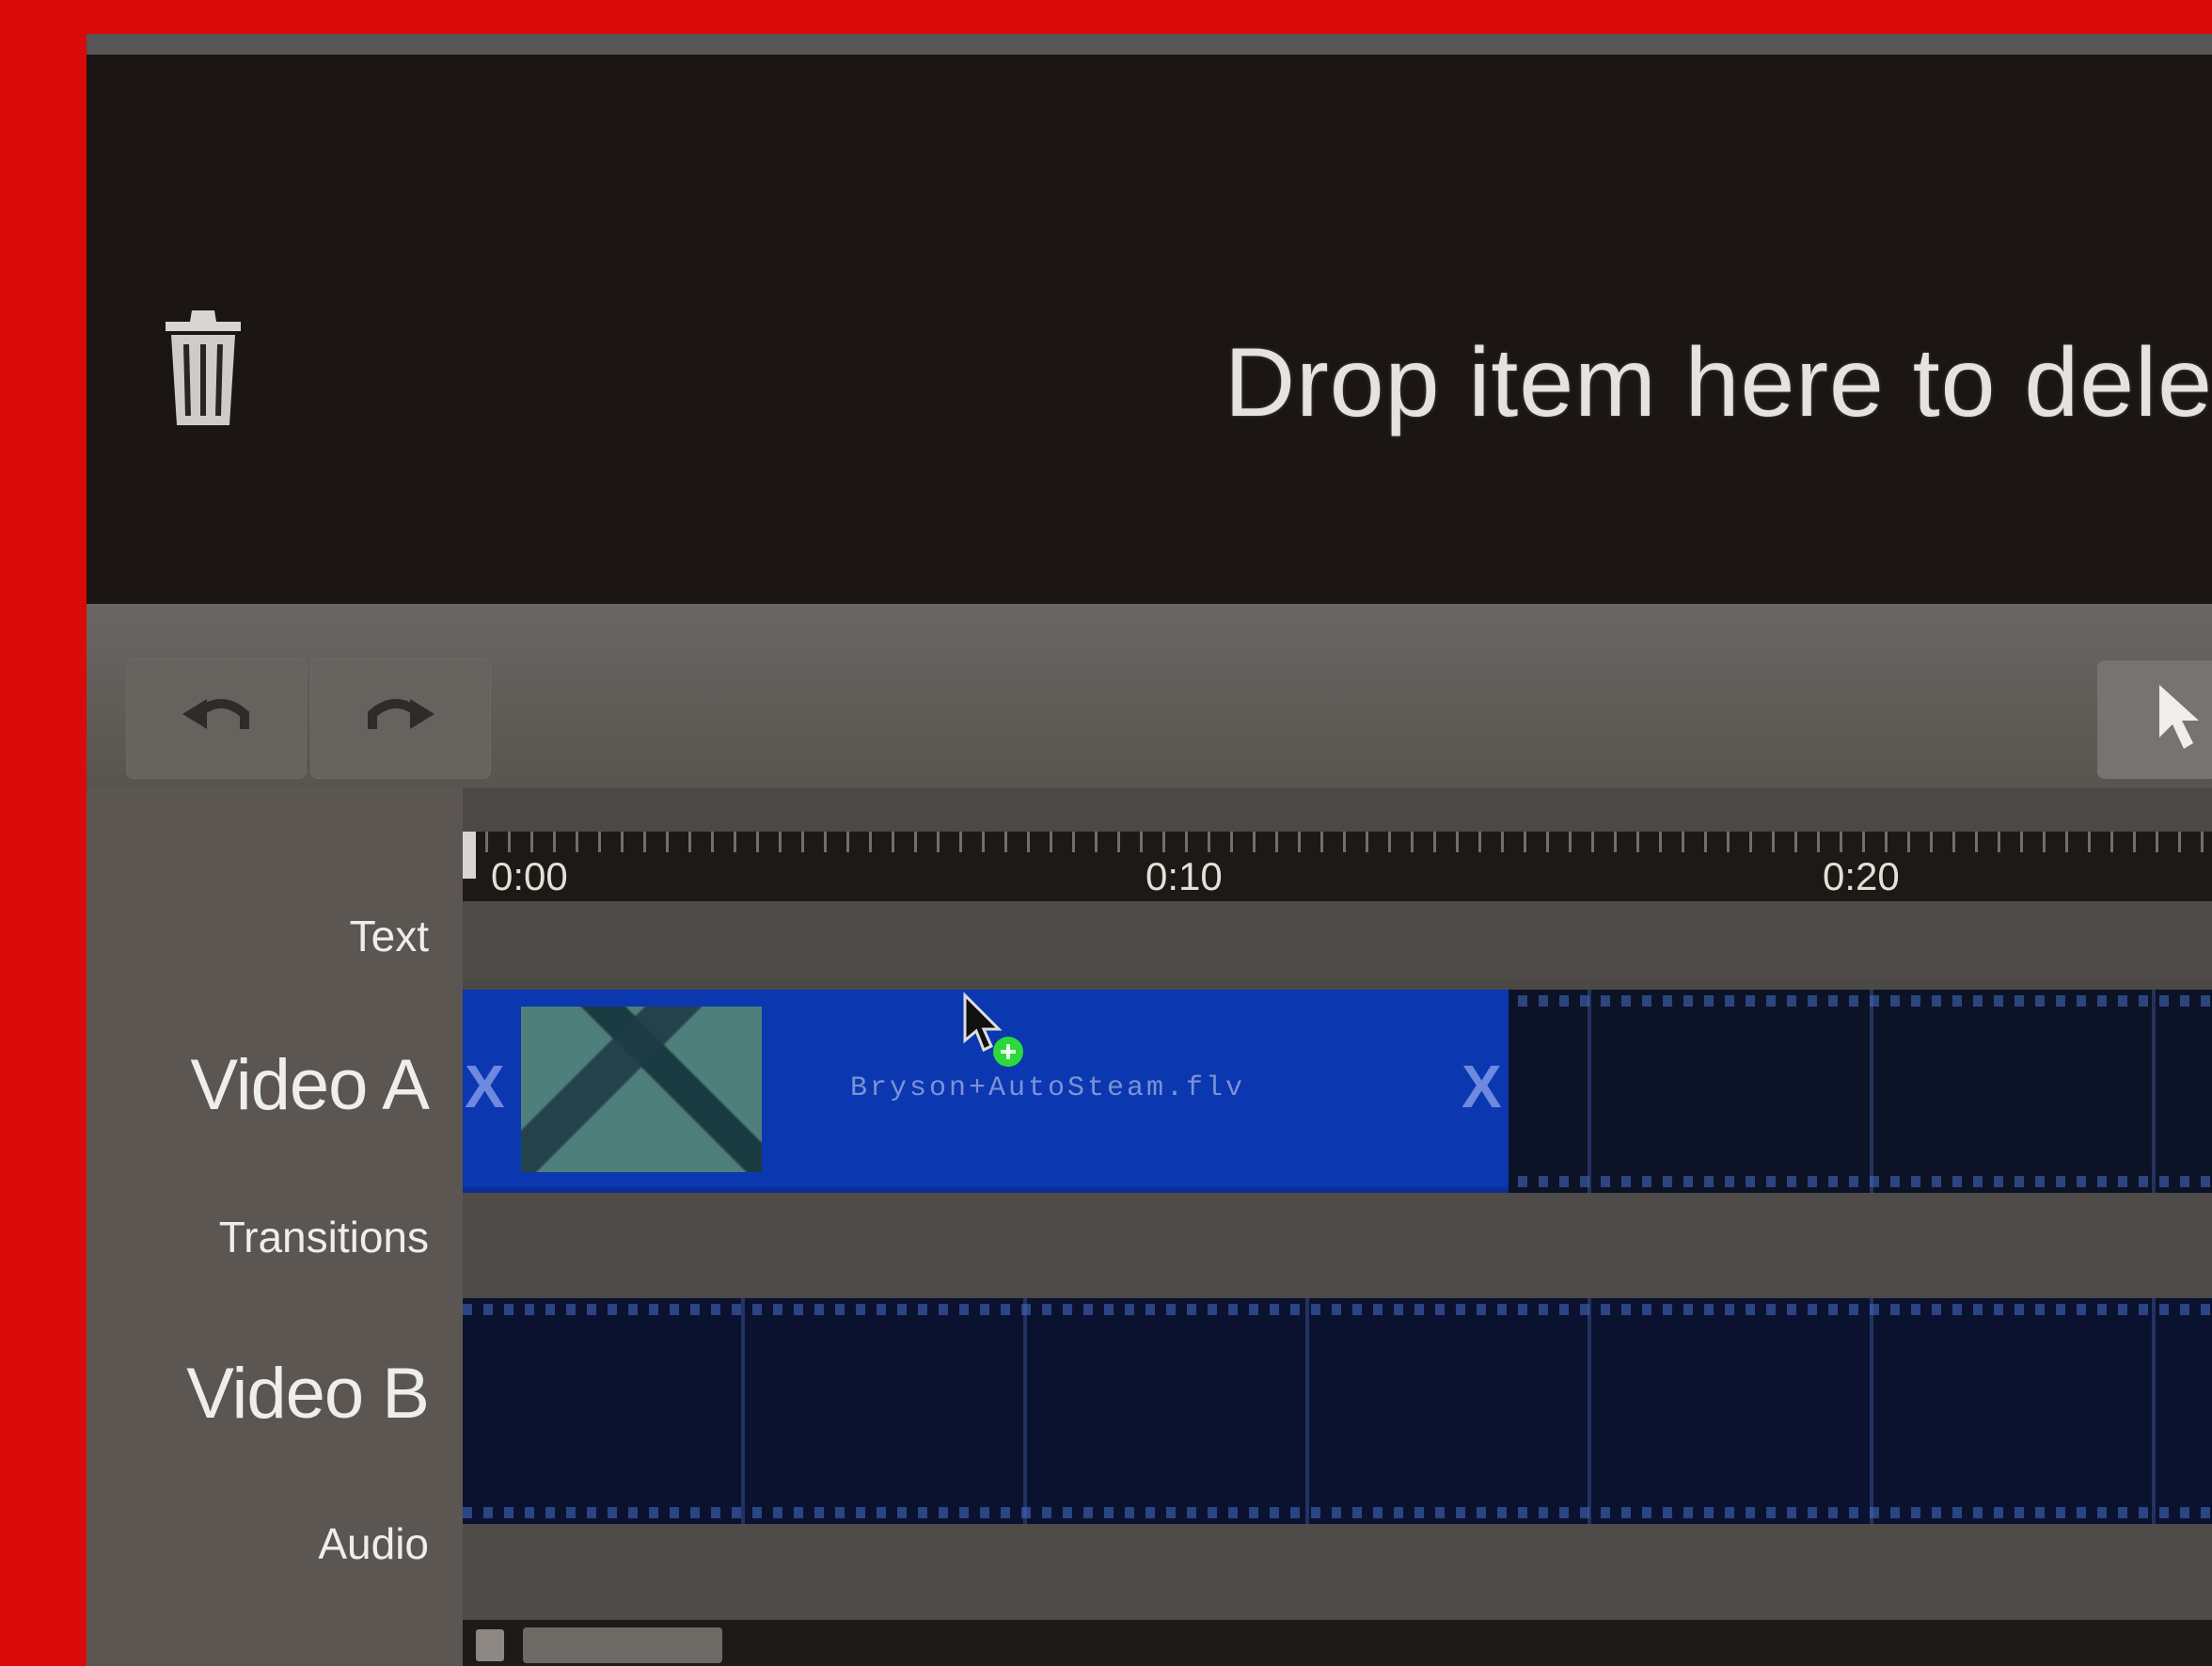  Describe the element at coordinates (622, 1645) in the screenshot. I see `scroll-thumb` at that location.